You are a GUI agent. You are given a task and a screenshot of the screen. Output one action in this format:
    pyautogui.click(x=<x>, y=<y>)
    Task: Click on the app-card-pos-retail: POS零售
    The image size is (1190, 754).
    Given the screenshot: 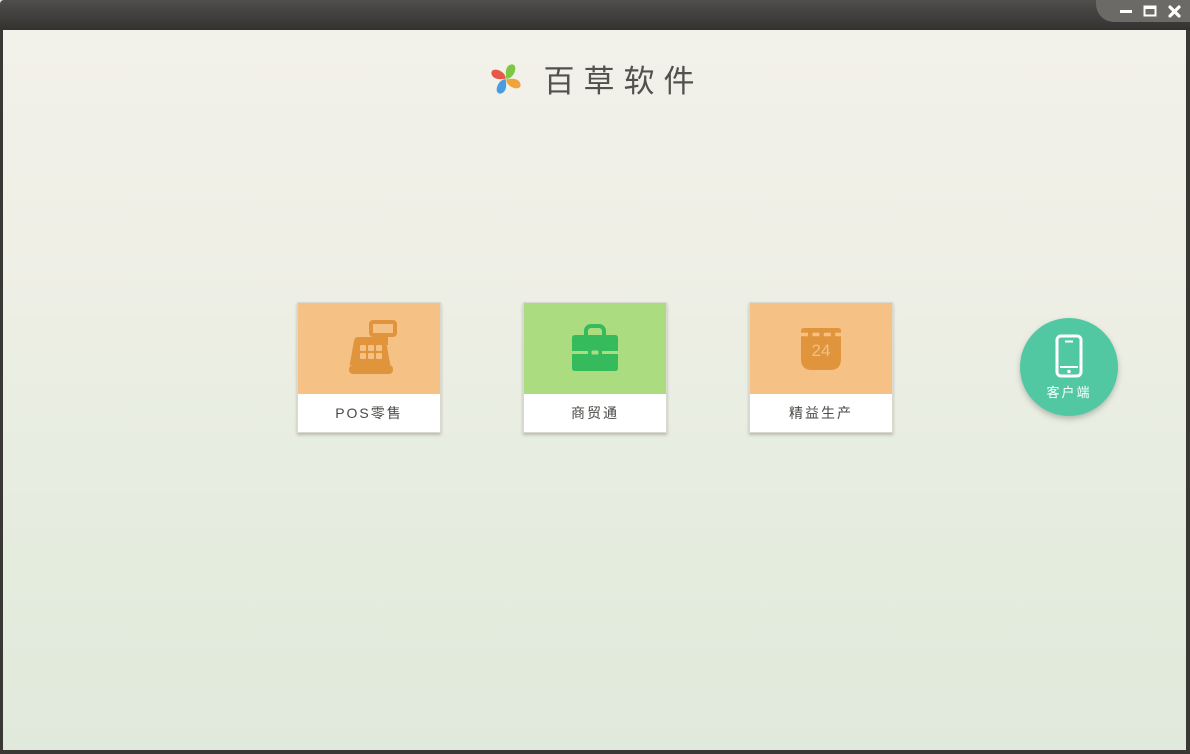 What is the action you would take?
    pyautogui.click(x=369, y=367)
    